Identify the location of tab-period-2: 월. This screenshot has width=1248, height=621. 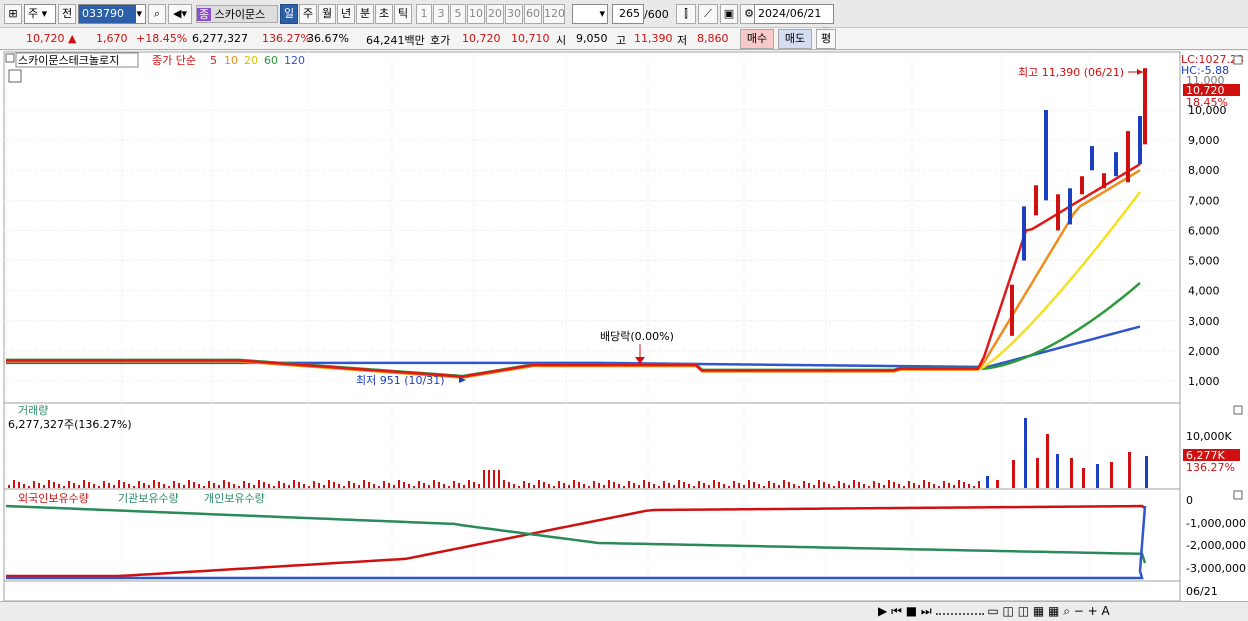
(327, 14).